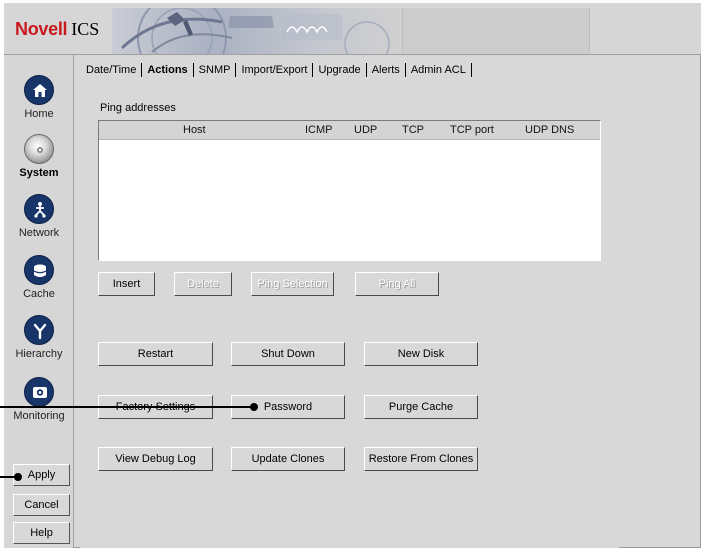 This screenshot has width=703, height=550. What do you see at coordinates (39, 209) in the screenshot?
I see `network-icon` at bounding box center [39, 209].